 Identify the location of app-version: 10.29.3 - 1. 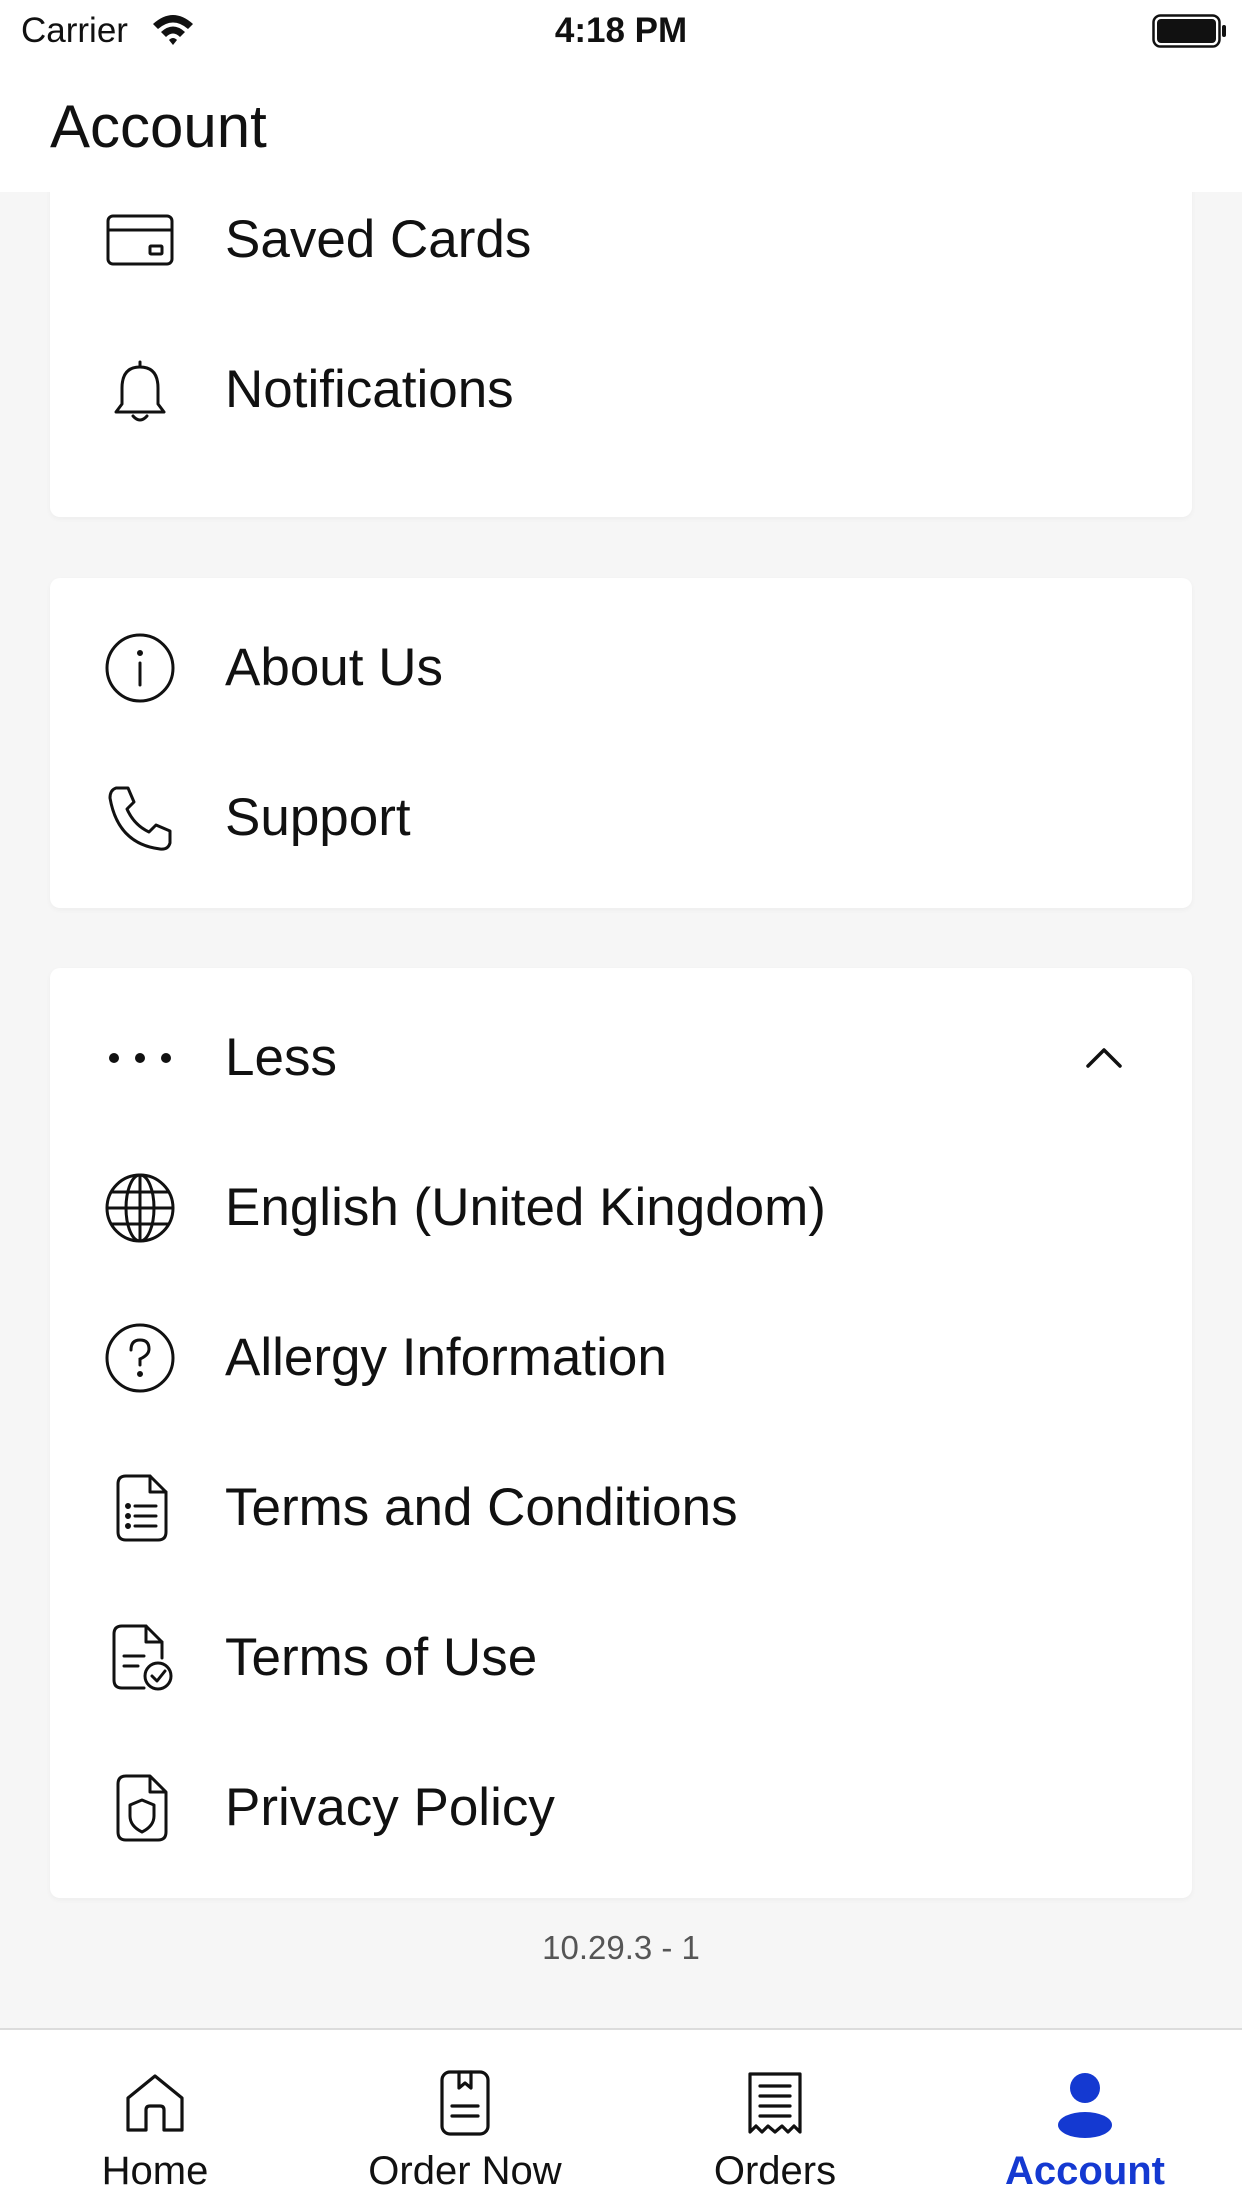
(621, 1947).